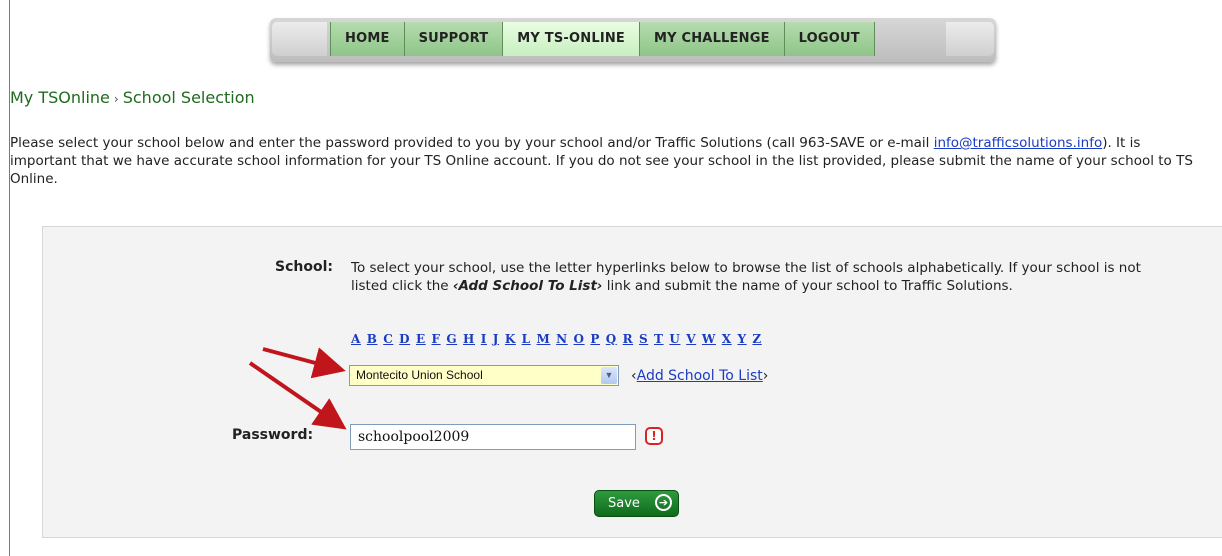 Image resolution: width=1222 pixels, height=556 pixels. I want to click on add-school-close-bracket: ›, so click(765, 376).